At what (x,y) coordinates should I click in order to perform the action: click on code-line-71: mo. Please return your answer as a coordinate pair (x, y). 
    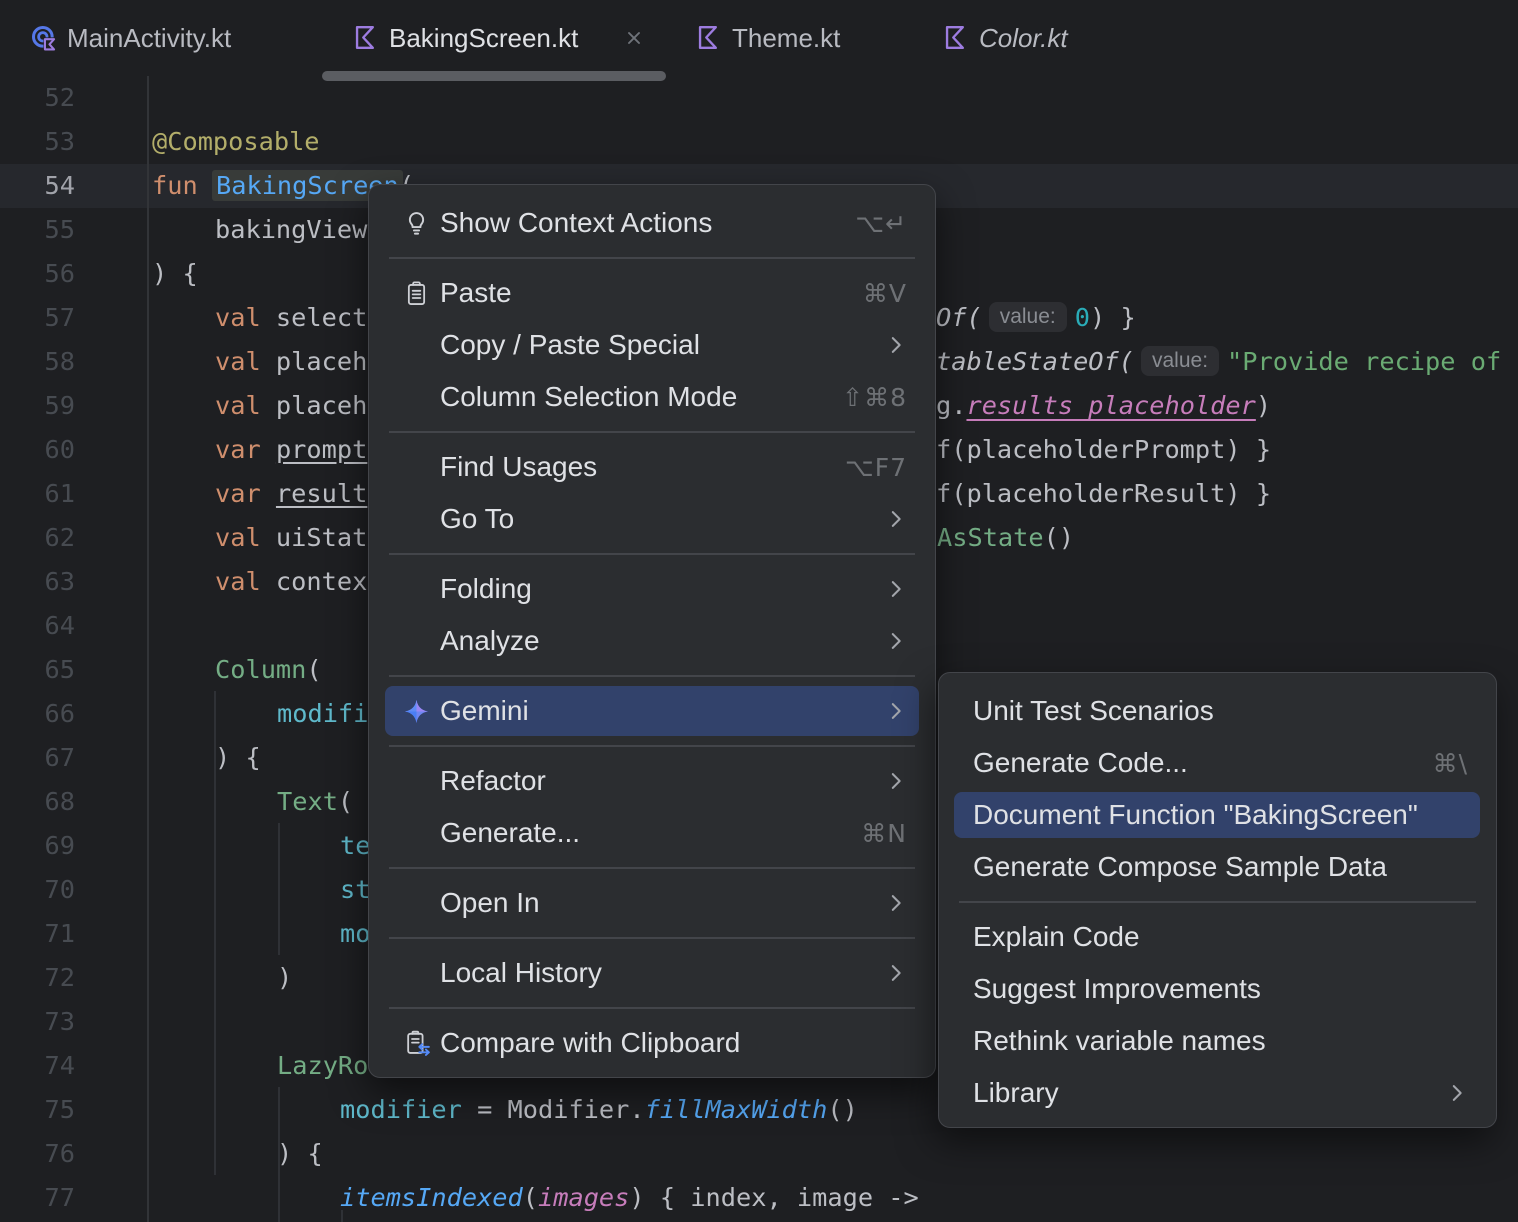
    Looking at the image, I should click on (355, 934).